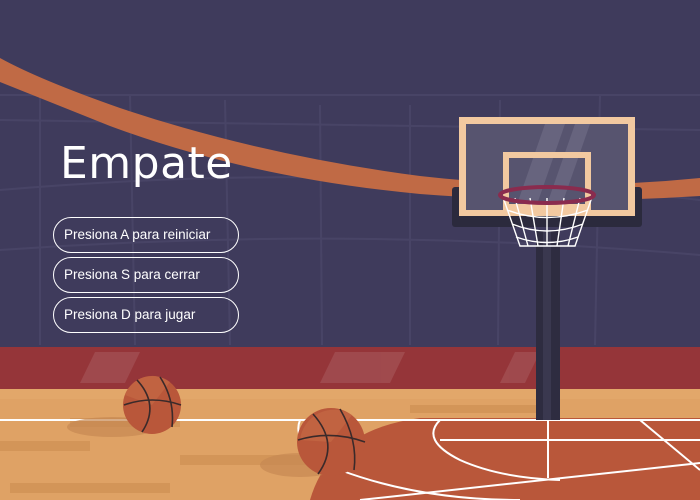 Image resolution: width=700 pixels, height=500 pixels. I want to click on result-title: Empate, so click(146, 163).